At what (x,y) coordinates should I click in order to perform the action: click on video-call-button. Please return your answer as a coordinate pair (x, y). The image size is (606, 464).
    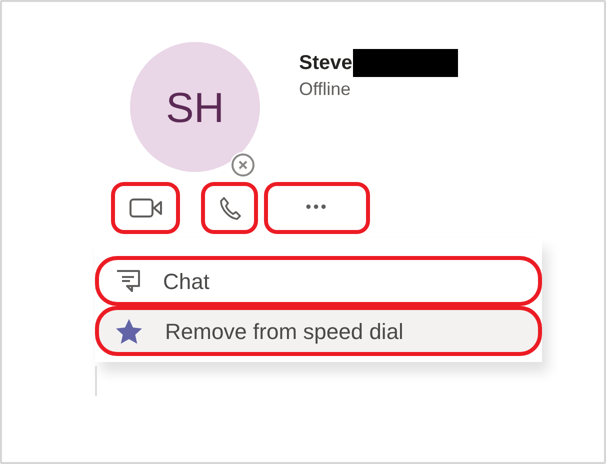
    Looking at the image, I should click on (145, 208).